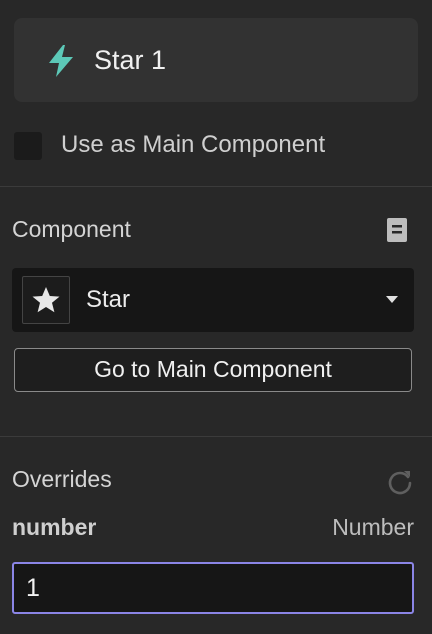  I want to click on layer-name-card: Star 1, so click(216, 60).